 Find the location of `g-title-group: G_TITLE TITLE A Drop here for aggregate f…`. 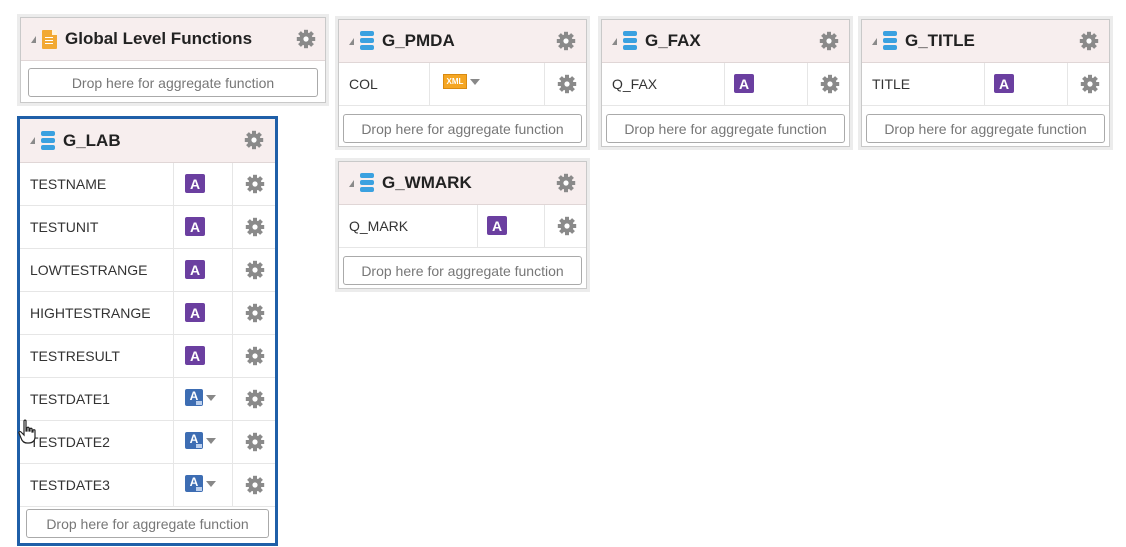

g-title-group: G_TITLE TITLE A Drop here for aggregate f… is located at coordinates (985, 83).